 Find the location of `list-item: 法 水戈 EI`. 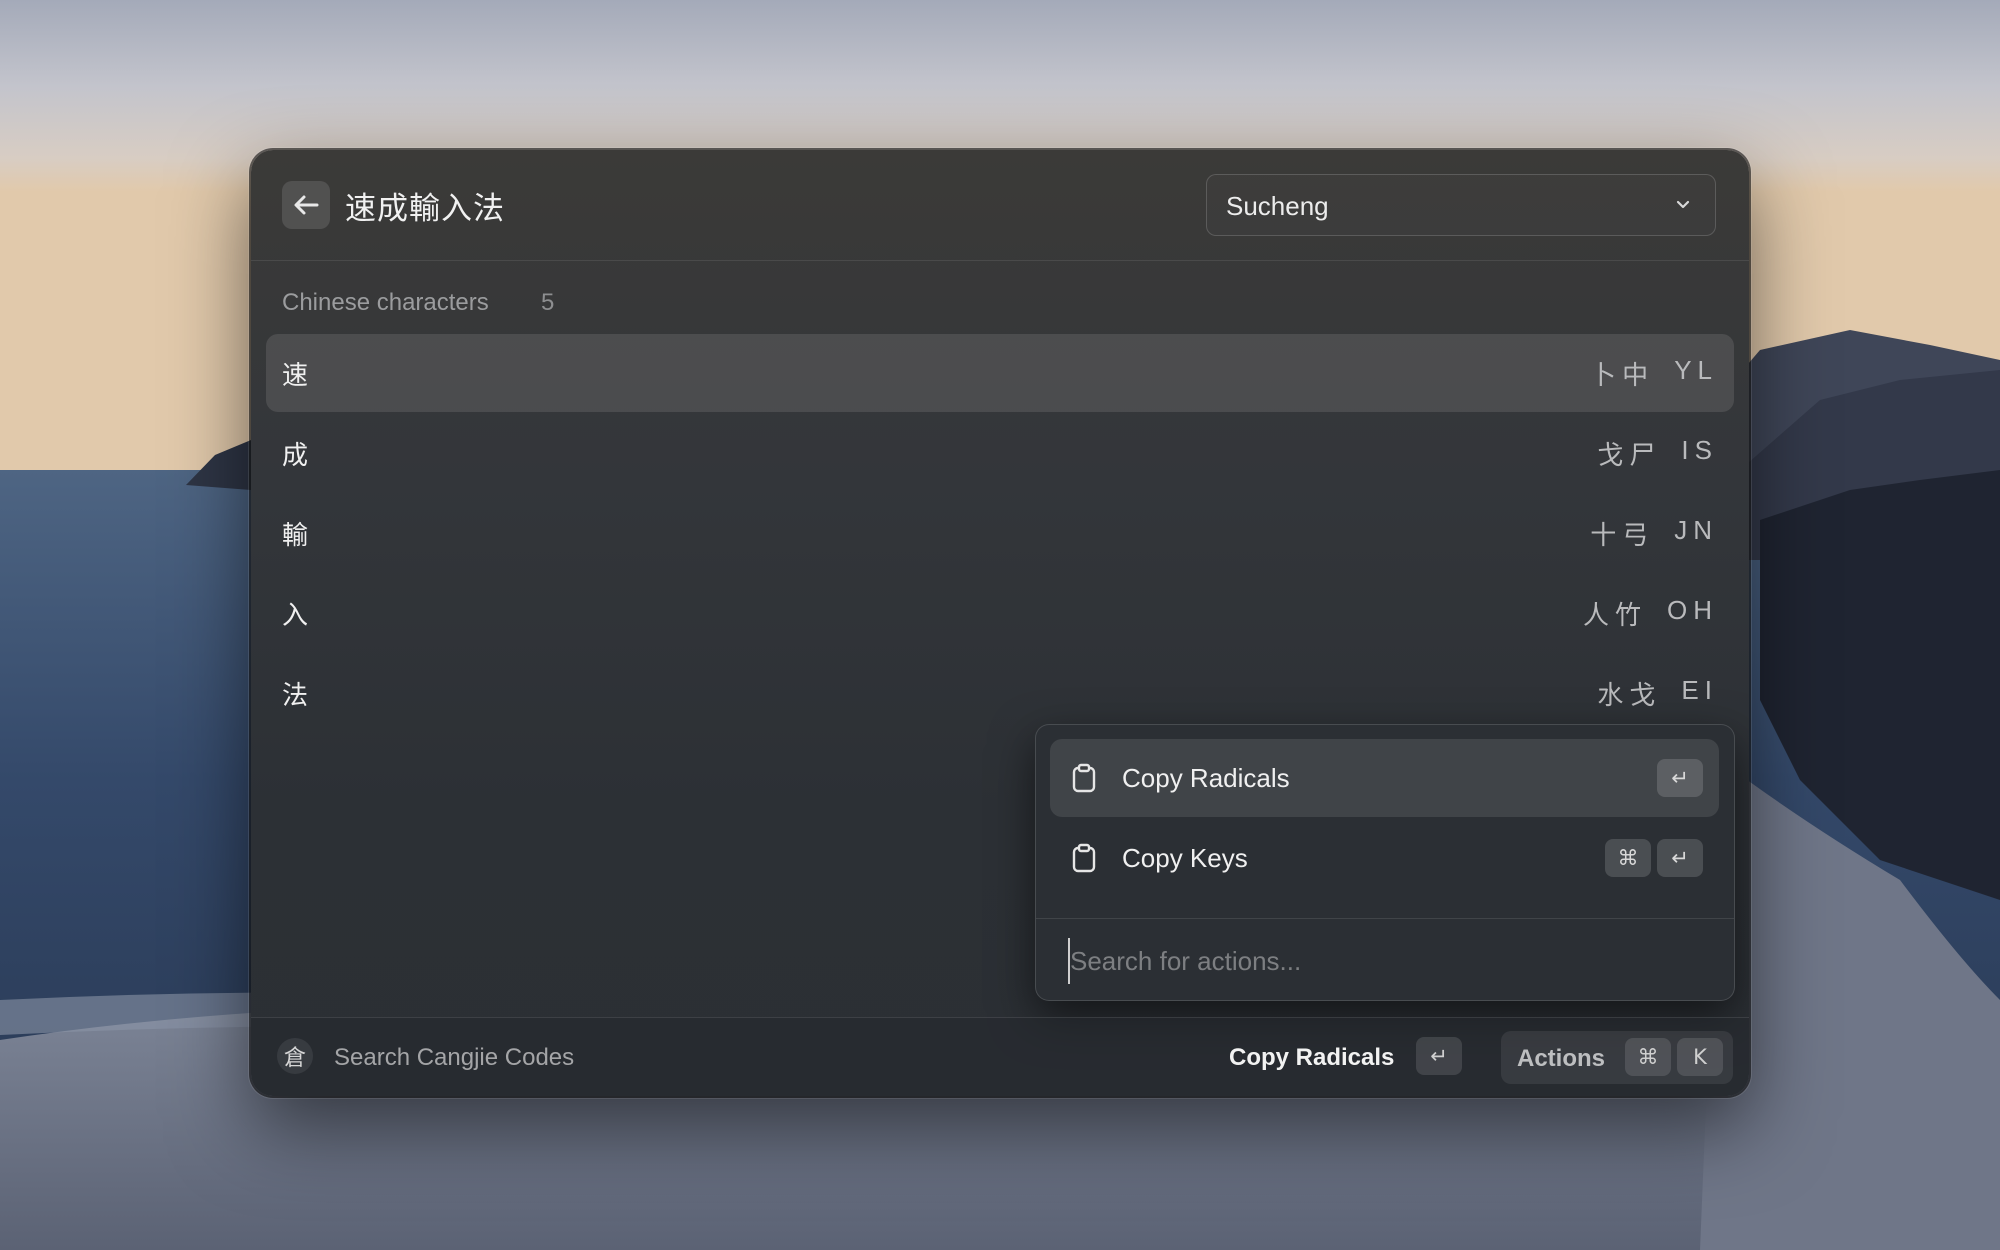

list-item: 法 水戈 EI is located at coordinates (1000, 693).